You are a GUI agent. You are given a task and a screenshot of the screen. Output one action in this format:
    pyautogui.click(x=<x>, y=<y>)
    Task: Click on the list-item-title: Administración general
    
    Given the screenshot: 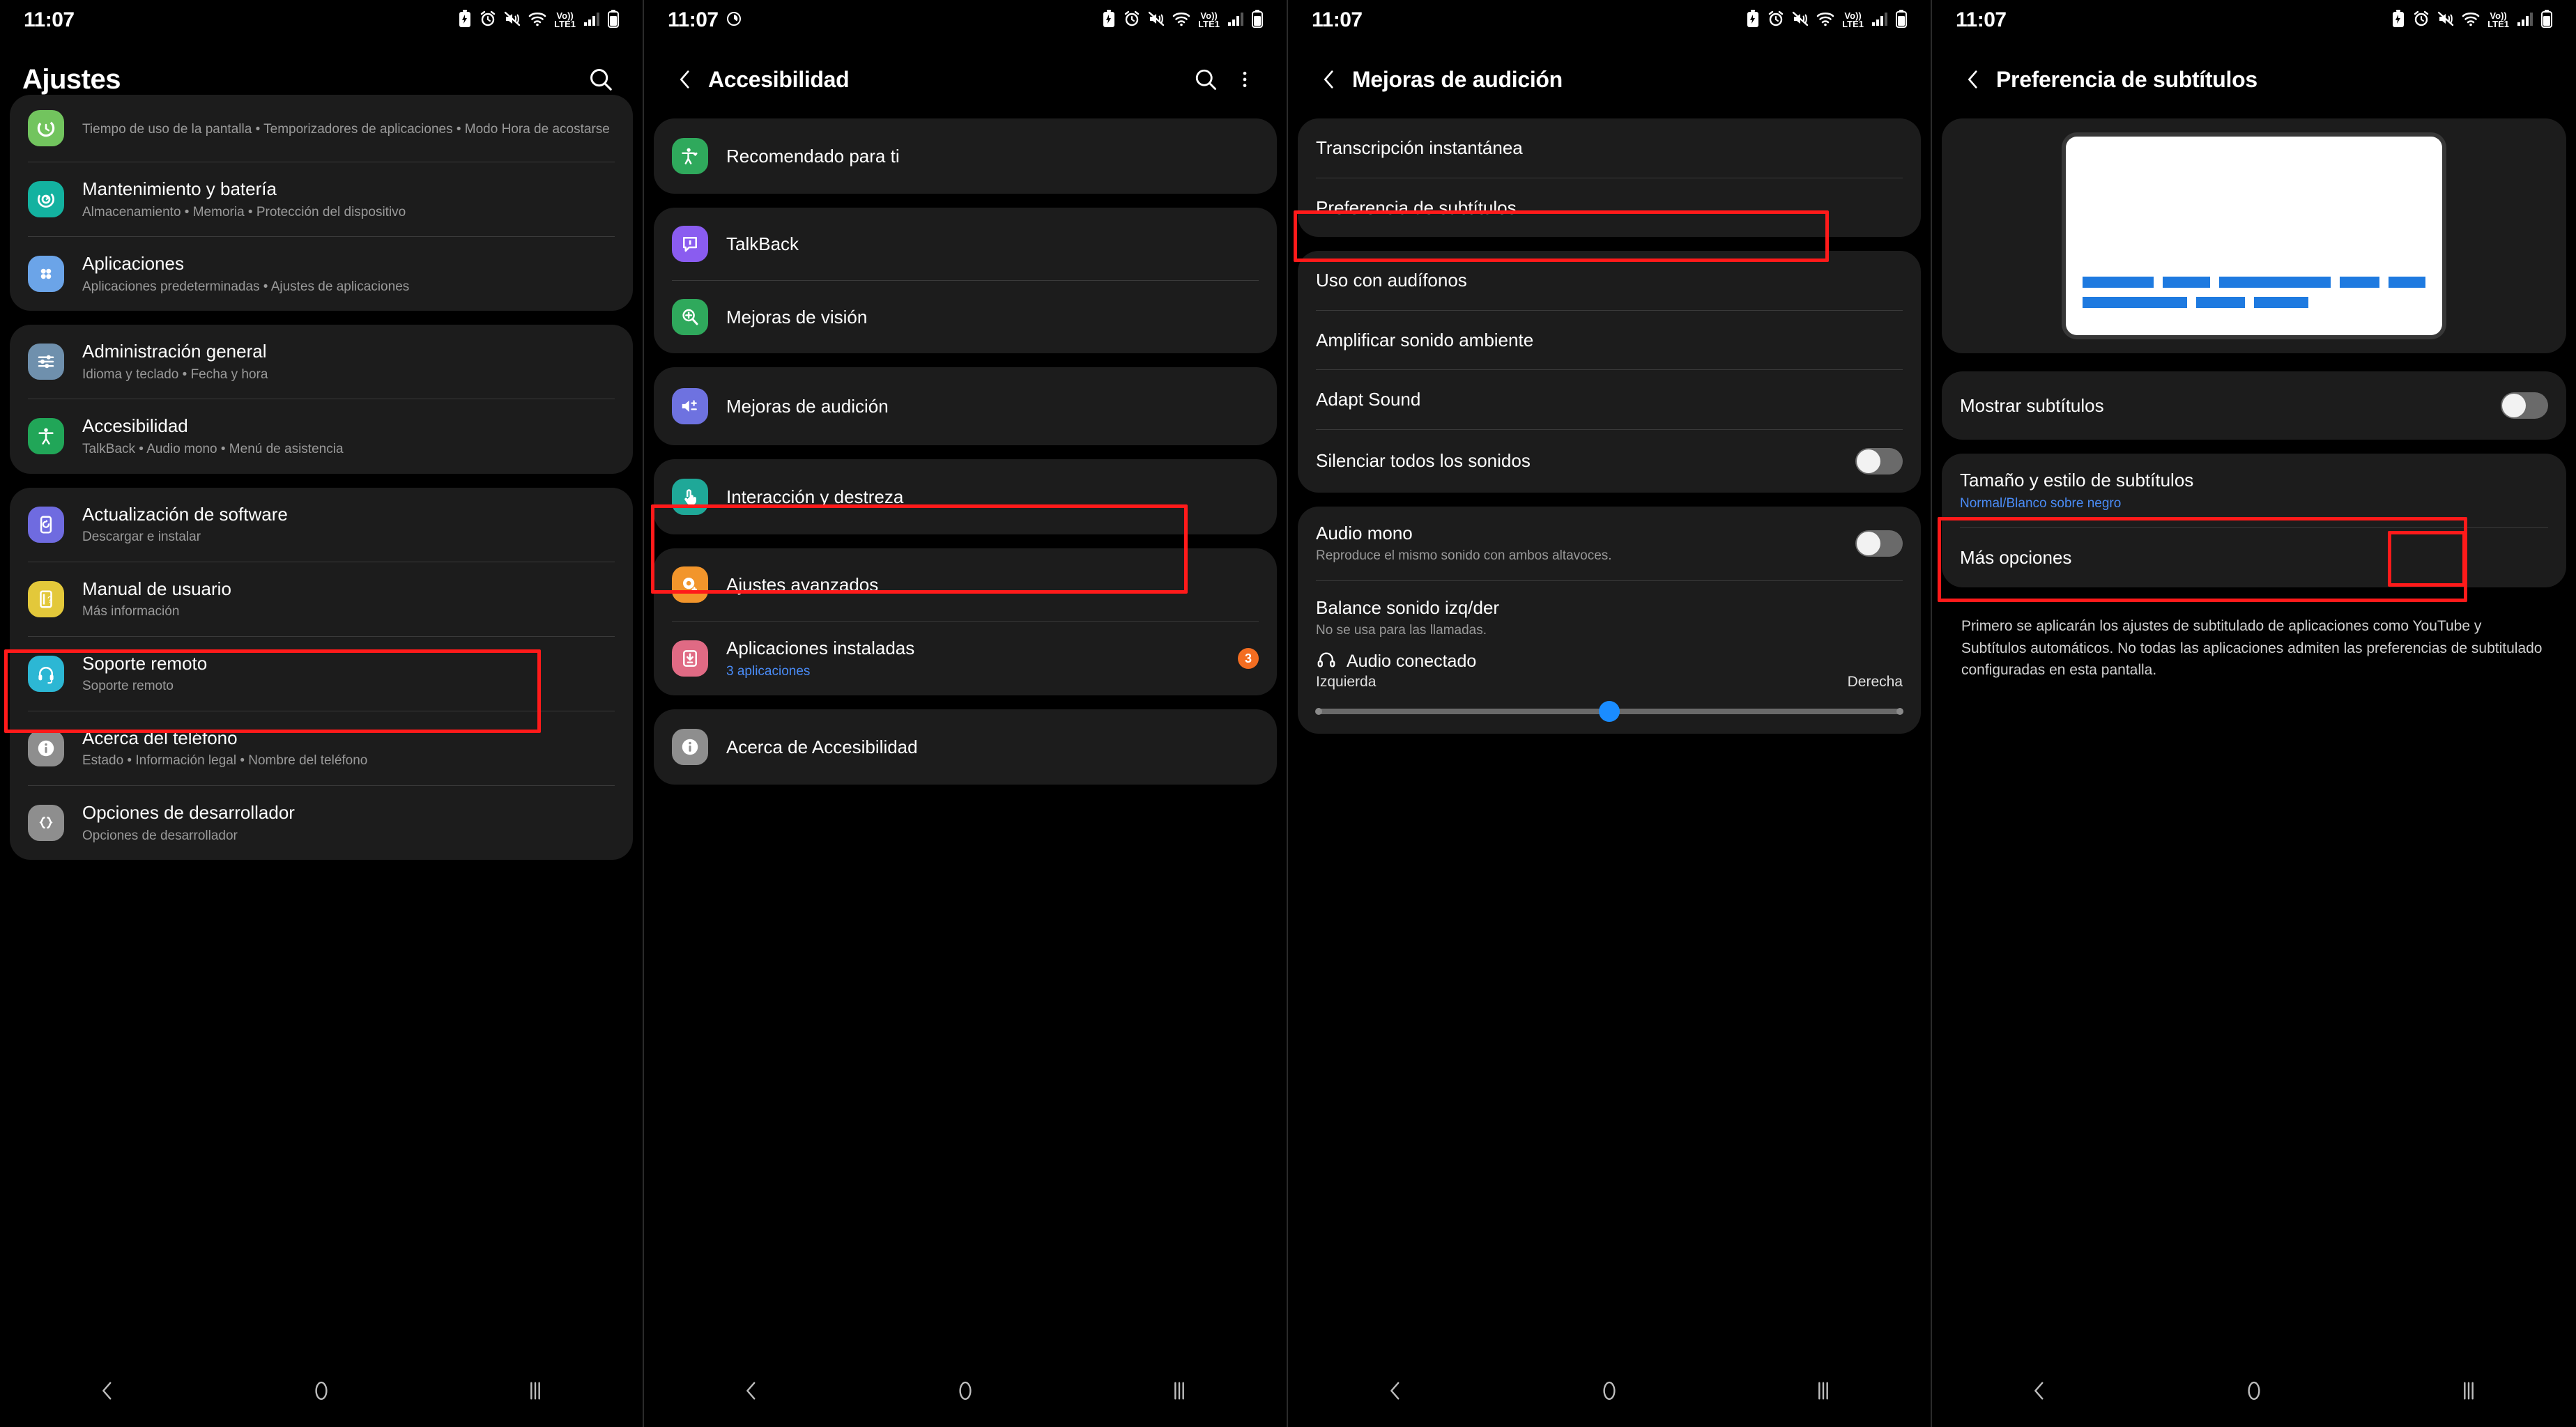 What is the action you would take?
    pyautogui.click(x=174, y=351)
    